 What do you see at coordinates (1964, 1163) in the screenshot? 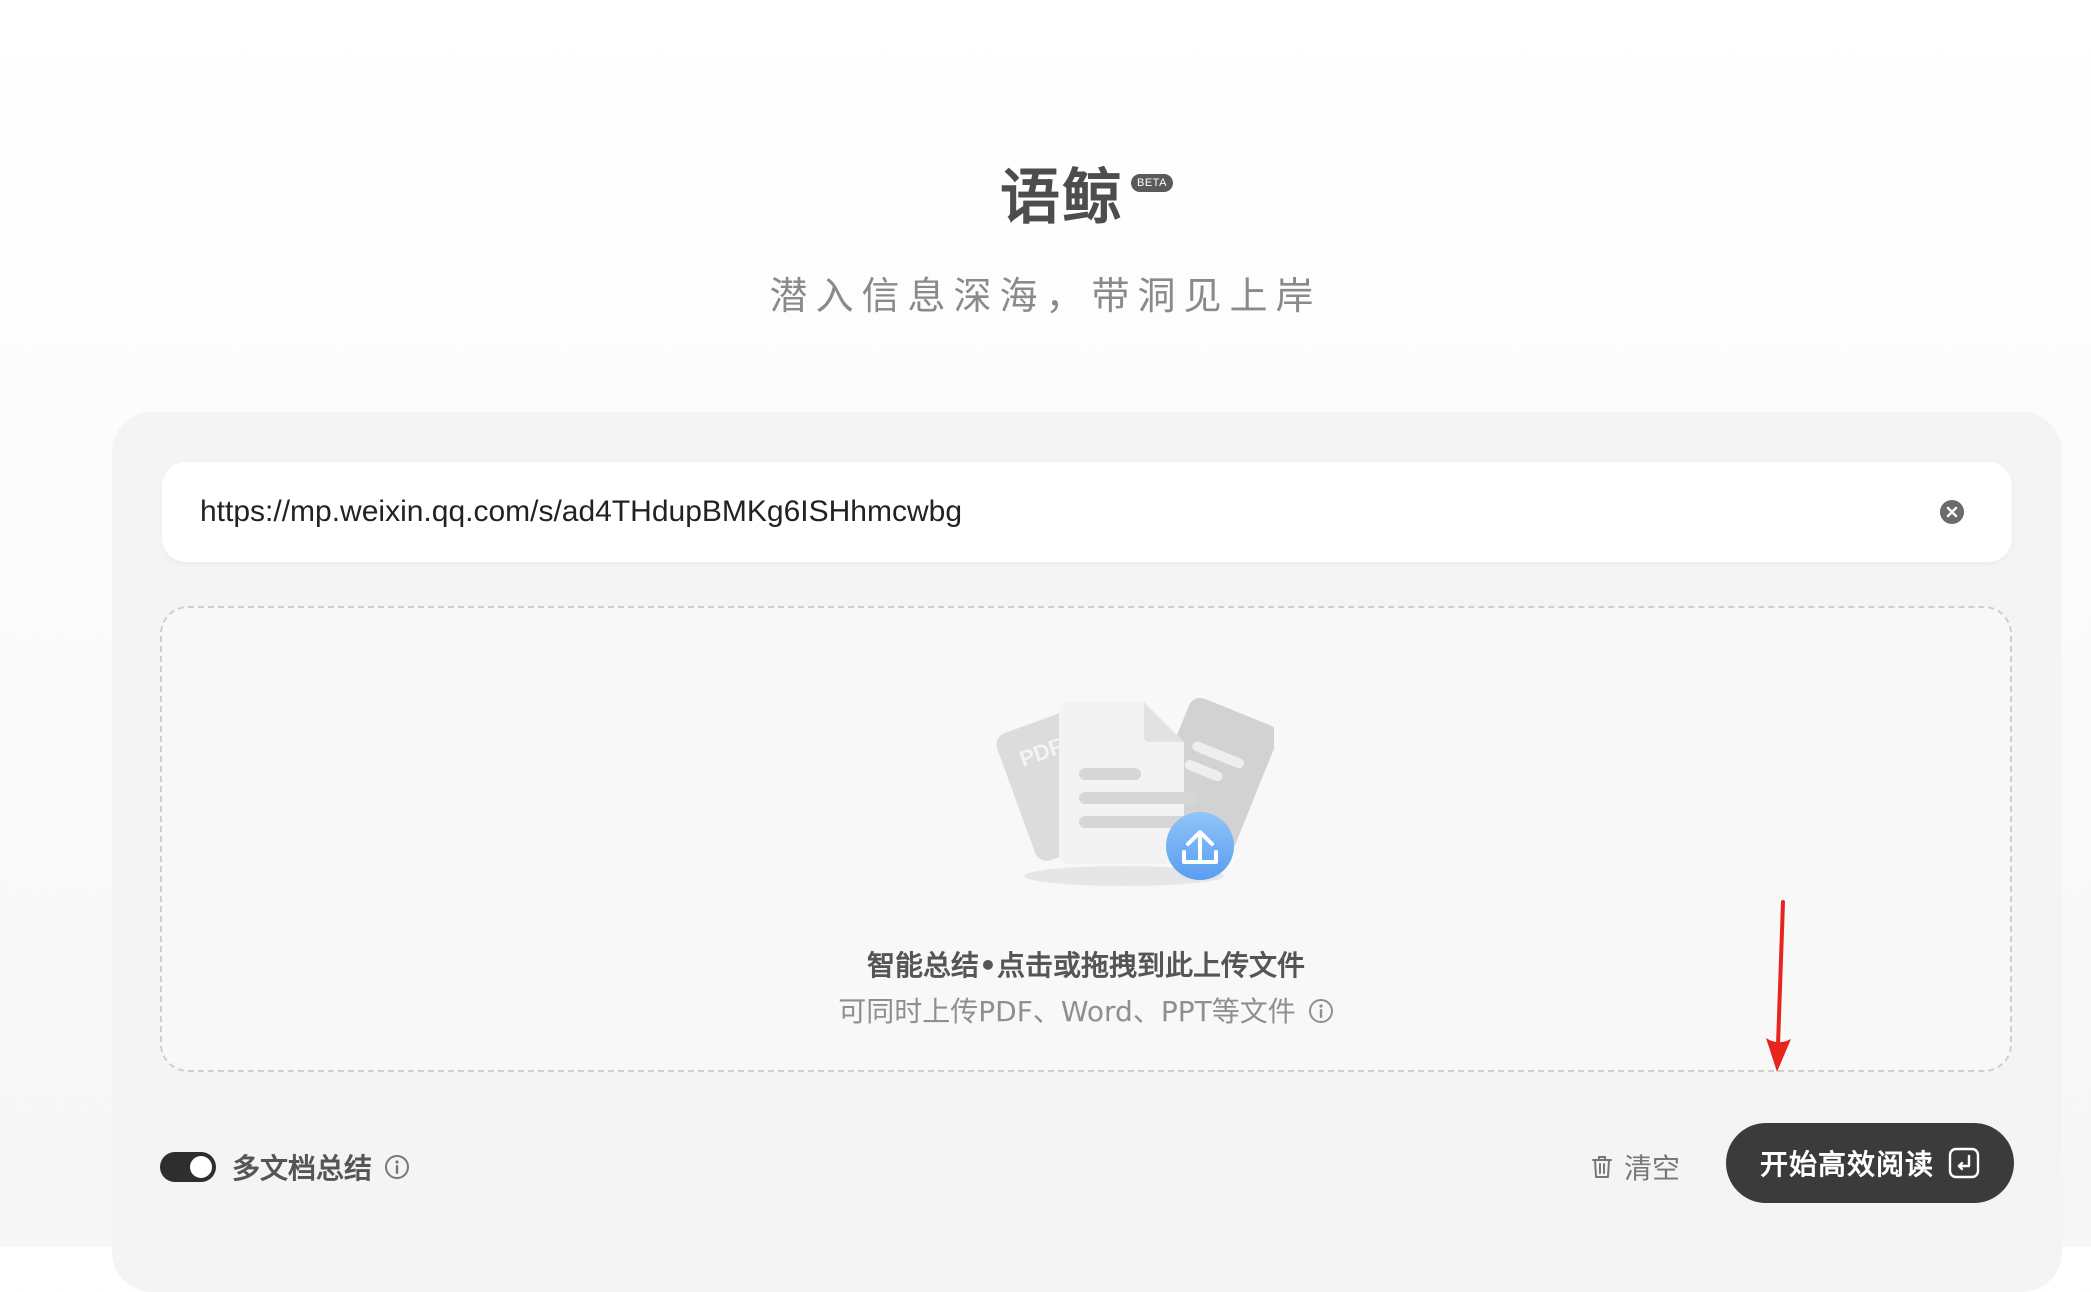
I see `enter-key-icon` at bounding box center [1964, 1163].